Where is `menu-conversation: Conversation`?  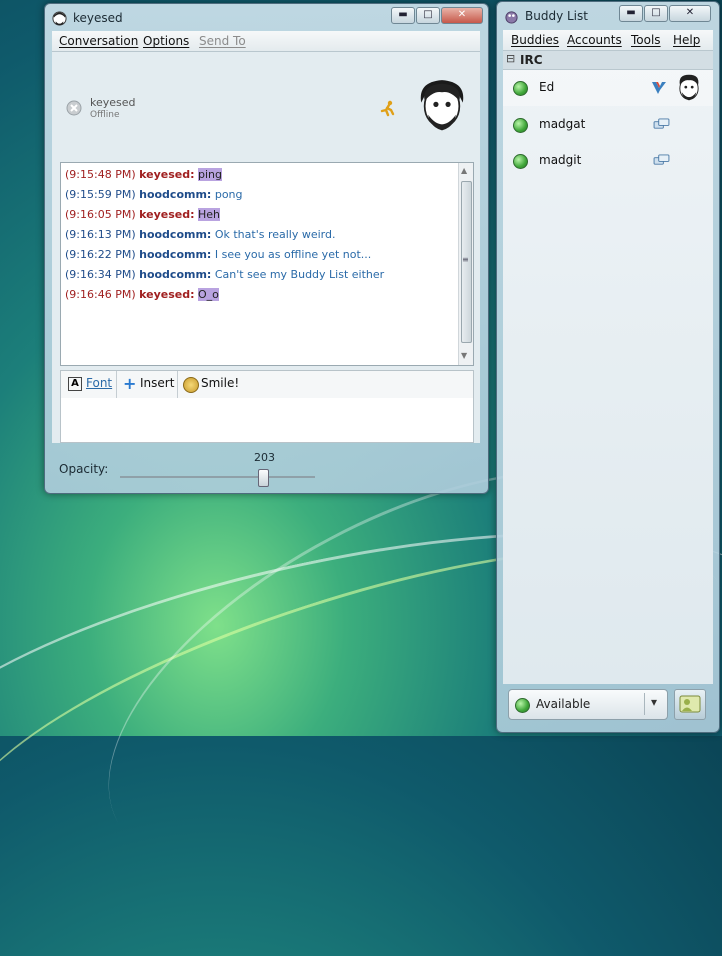
menu-conversation: Conversation is located at coordinates (98, 41).